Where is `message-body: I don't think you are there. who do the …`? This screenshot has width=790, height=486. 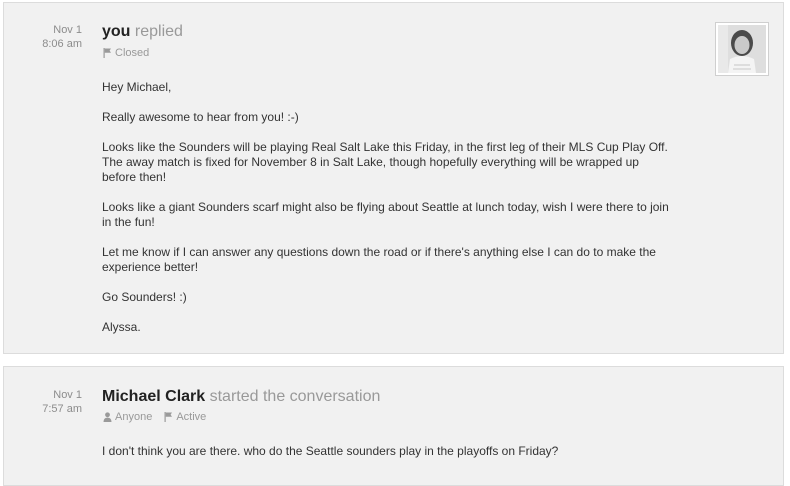 message-body: I don't think you are there. who do the … is located at coordinates (387, 459).